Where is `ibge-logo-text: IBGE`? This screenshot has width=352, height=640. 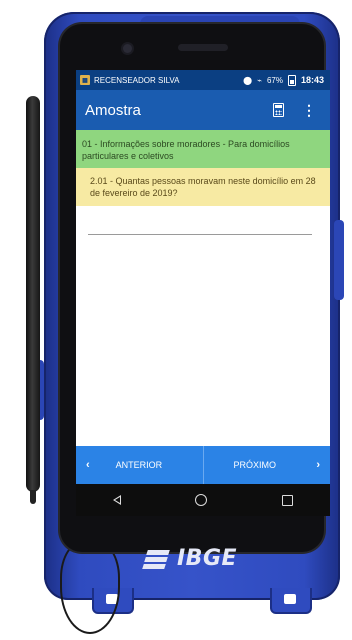 ibge-logo-text: IBGE is located at coordinates (207, 558).